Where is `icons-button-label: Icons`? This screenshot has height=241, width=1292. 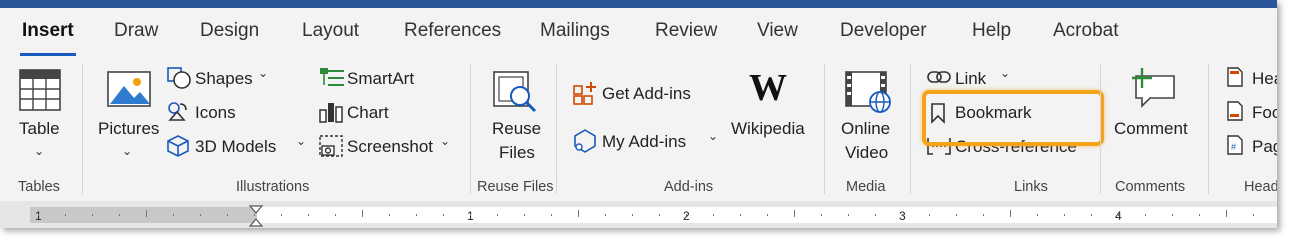 icons-button-label: Icons is located at coordinates (215, 113).